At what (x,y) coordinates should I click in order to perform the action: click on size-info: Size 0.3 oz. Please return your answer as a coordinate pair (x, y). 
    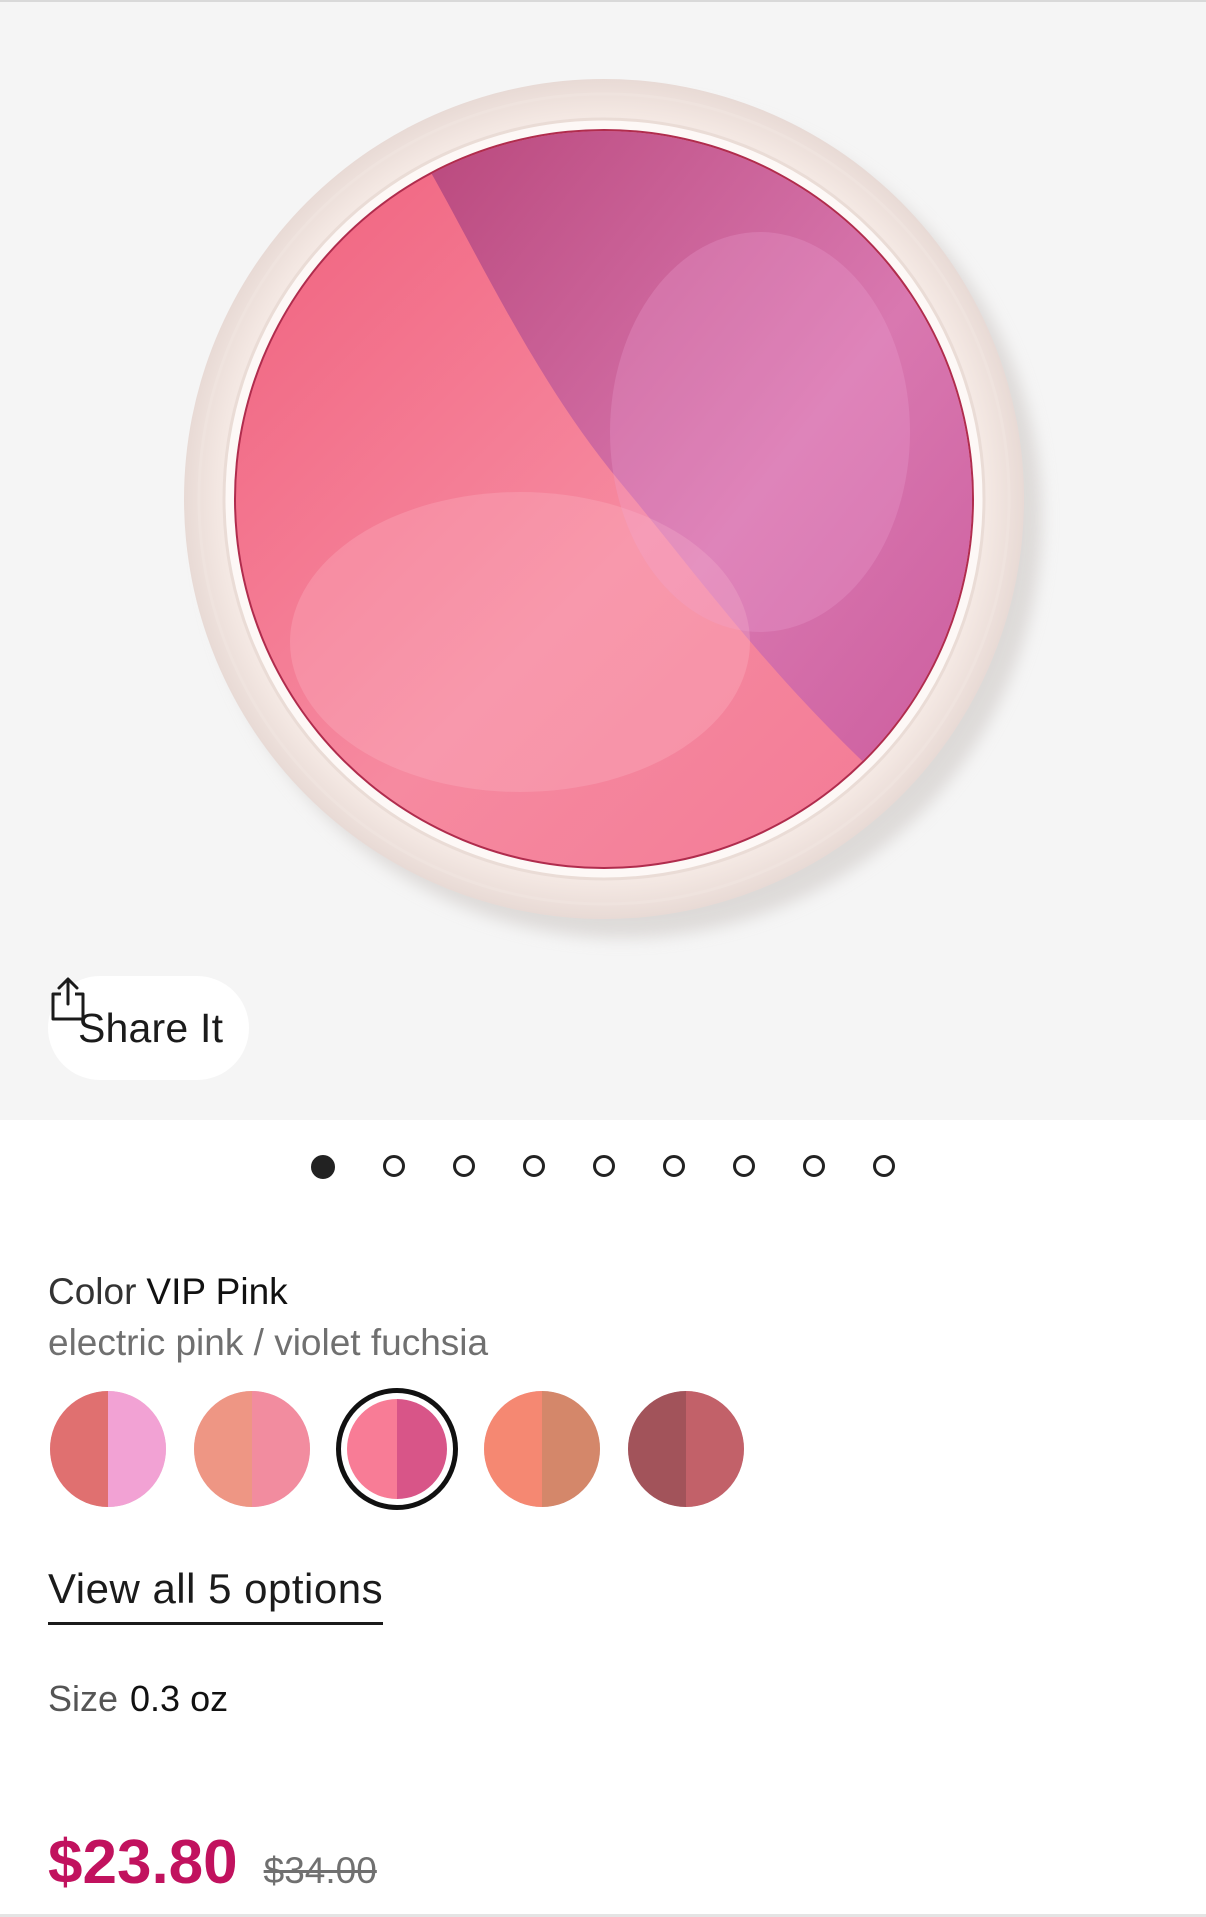
    Looking at the image, I should click on (138, 1699).